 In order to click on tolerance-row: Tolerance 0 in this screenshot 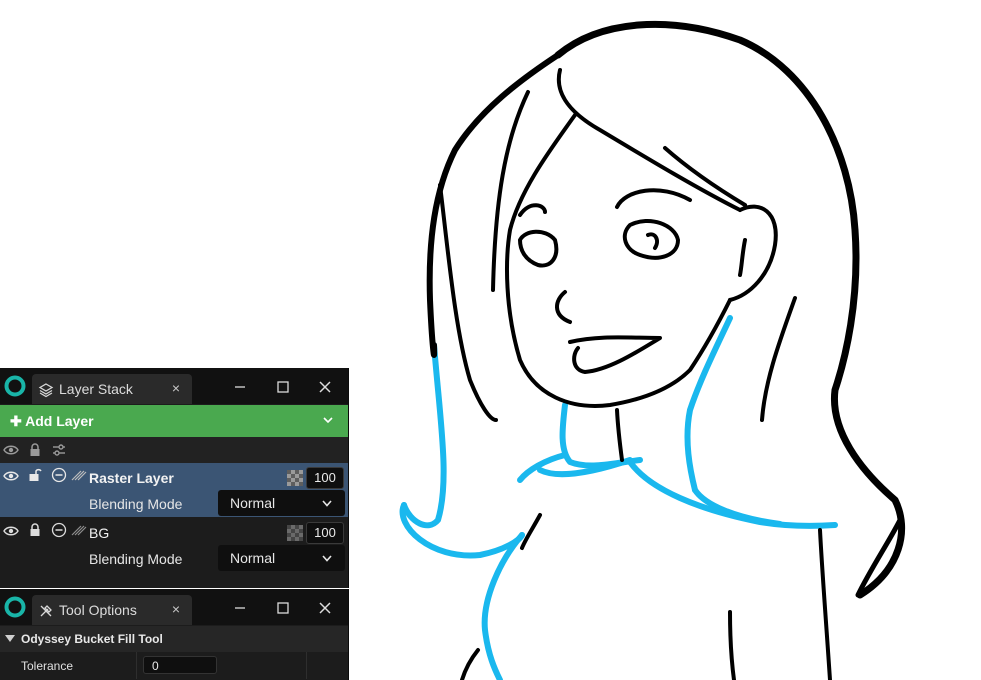, I will do `click(174, 665)`.